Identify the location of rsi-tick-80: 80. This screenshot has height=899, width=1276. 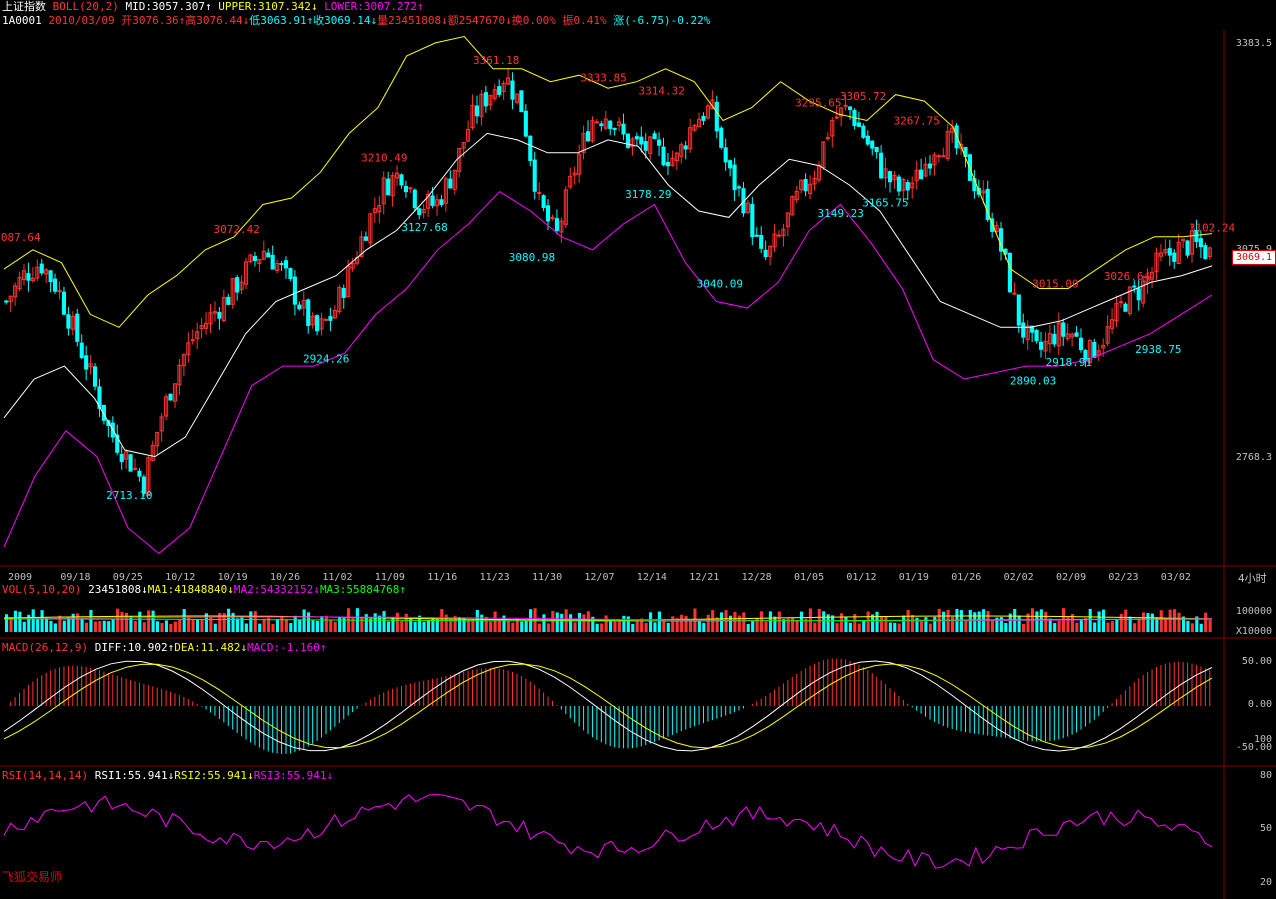
(1265, 775).